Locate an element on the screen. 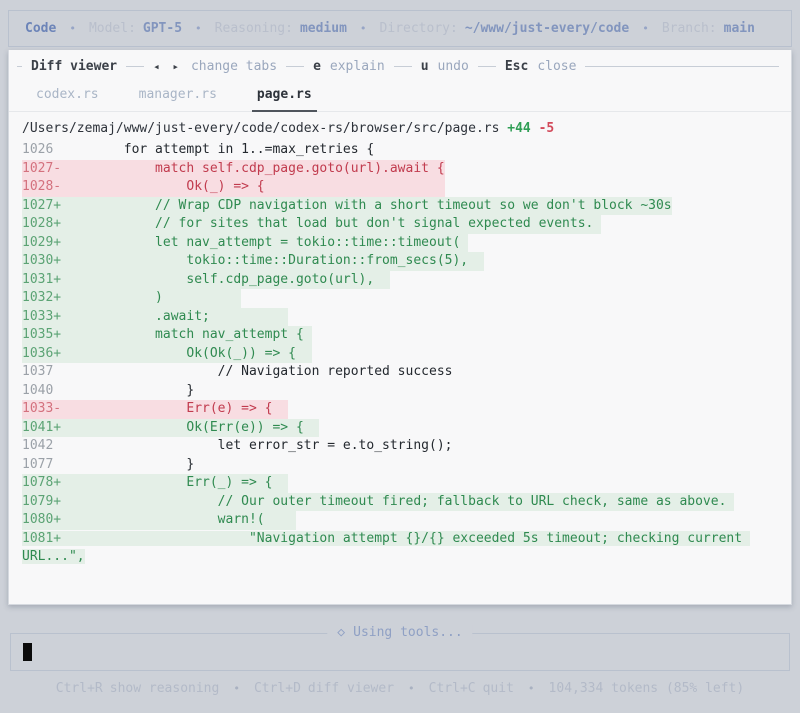 This screenshot has width=800, height=713. show-reasoning-hint: Ctrl+R show reasoning is located at coordinates (138, 688).